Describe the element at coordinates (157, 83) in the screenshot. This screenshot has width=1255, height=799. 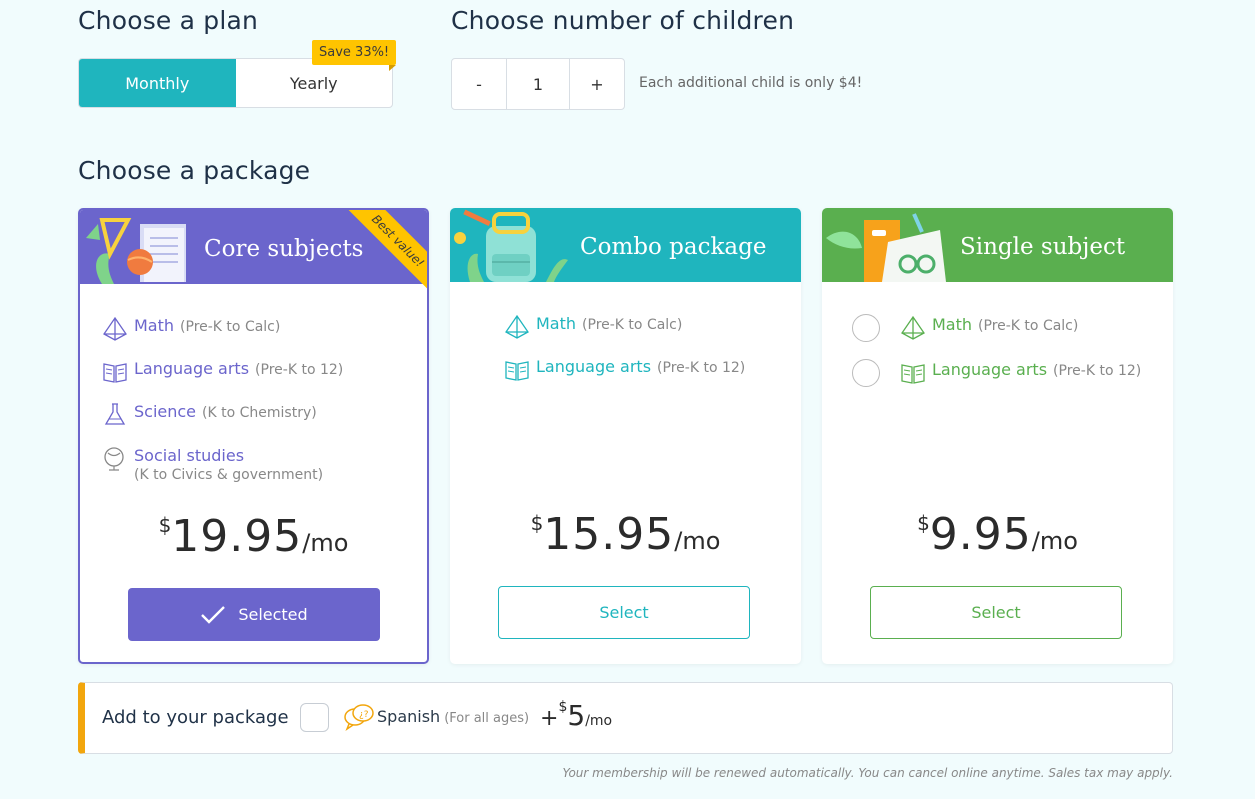
I see `monthly-option: Monthly` at that location.